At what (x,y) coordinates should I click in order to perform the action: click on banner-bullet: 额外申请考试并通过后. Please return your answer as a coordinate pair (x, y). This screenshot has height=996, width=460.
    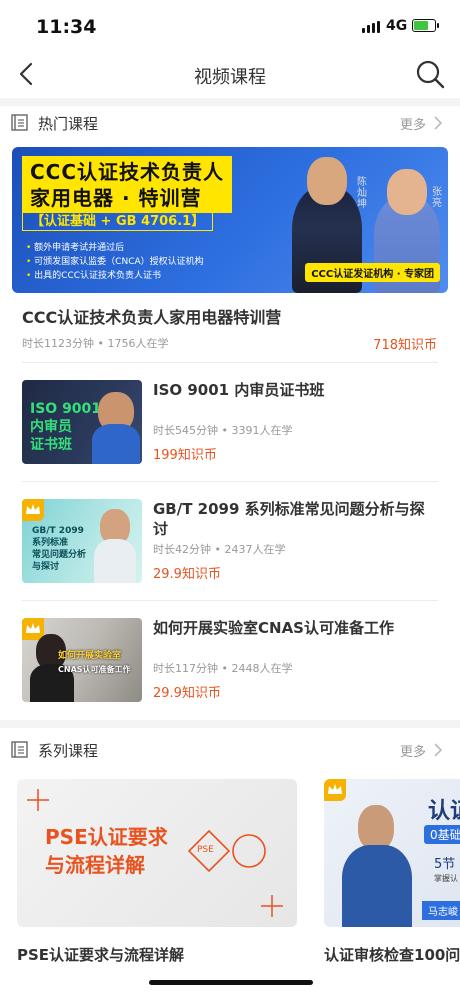
    Looking at the image, I should click on (115, 248).